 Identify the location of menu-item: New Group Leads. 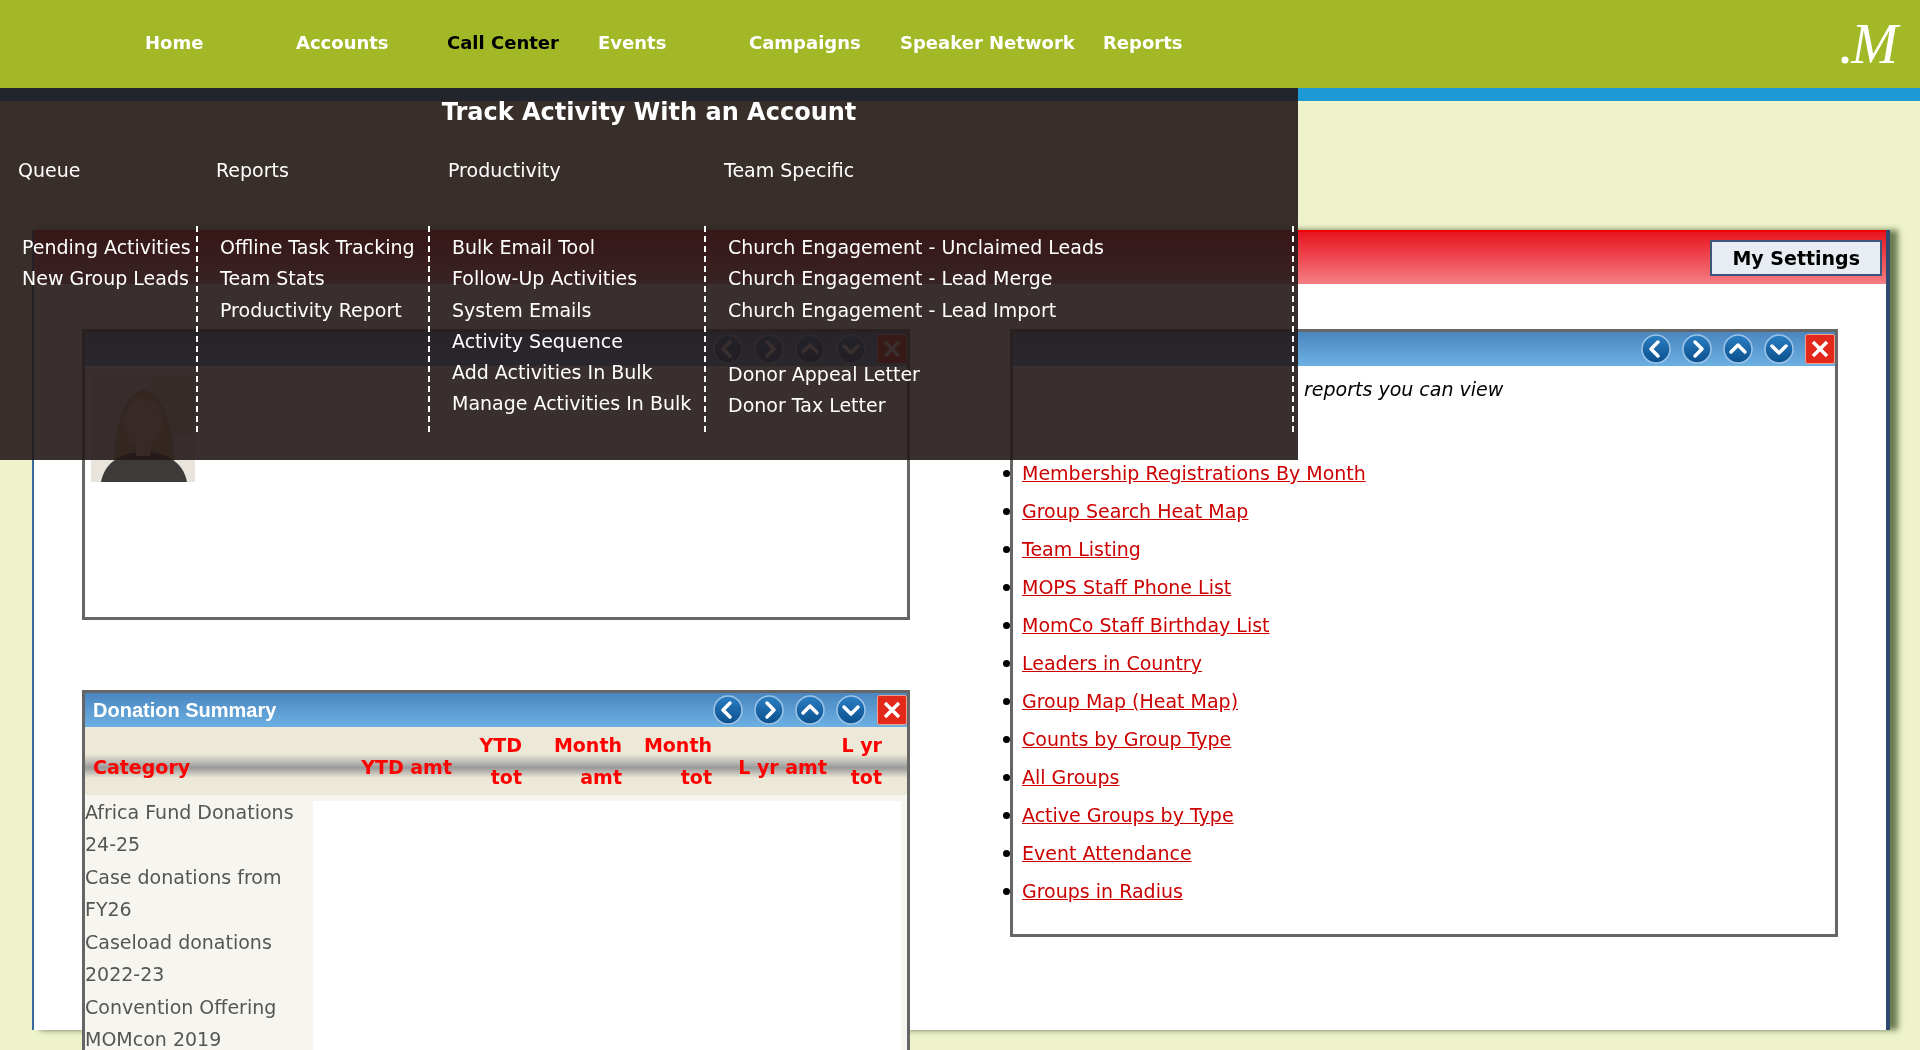
(105, 279).